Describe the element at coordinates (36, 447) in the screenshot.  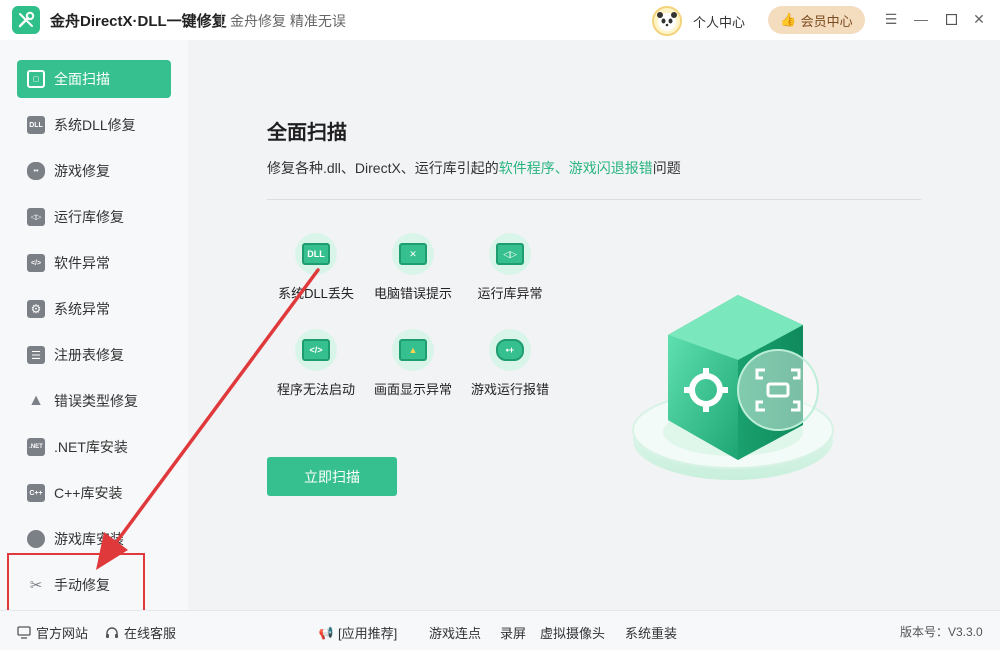
I see `dotnet-icon: .NET` at that location.